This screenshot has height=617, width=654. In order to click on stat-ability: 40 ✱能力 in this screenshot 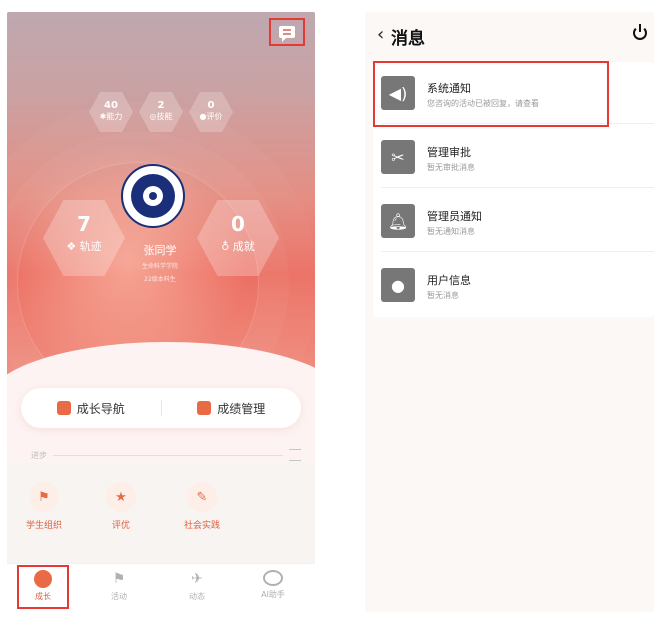, I will do `click(111, 112)`.